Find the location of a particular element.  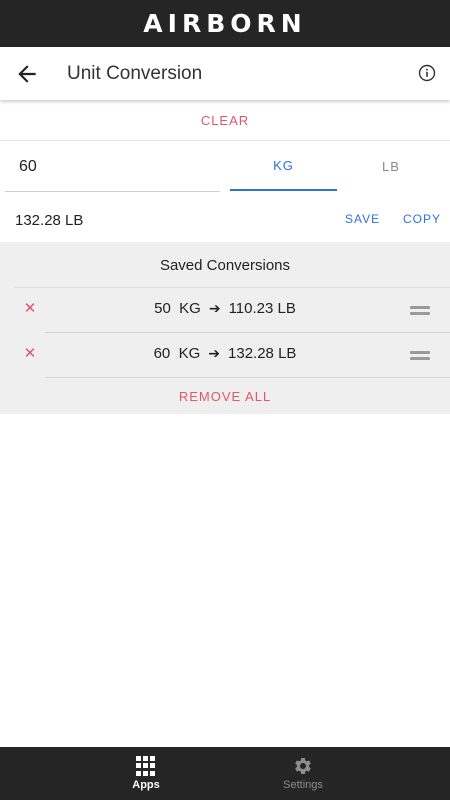

arrow-left-icon is located at coordinates (27, 74).